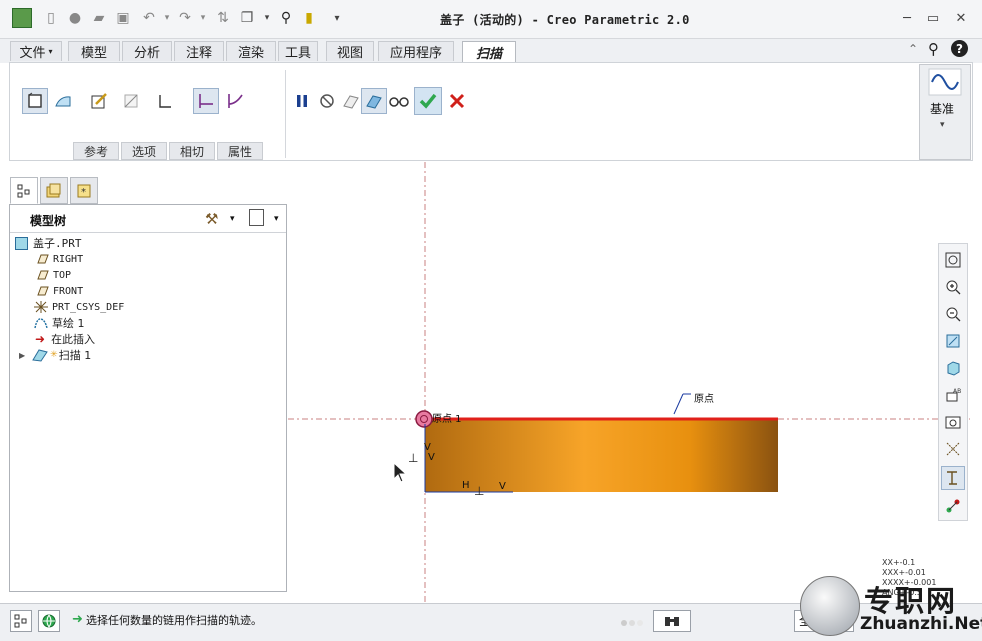 Image resolution: width=982 pixels, height=641 pixels. I want to click on folder-browser-tab, so click(54, 190).